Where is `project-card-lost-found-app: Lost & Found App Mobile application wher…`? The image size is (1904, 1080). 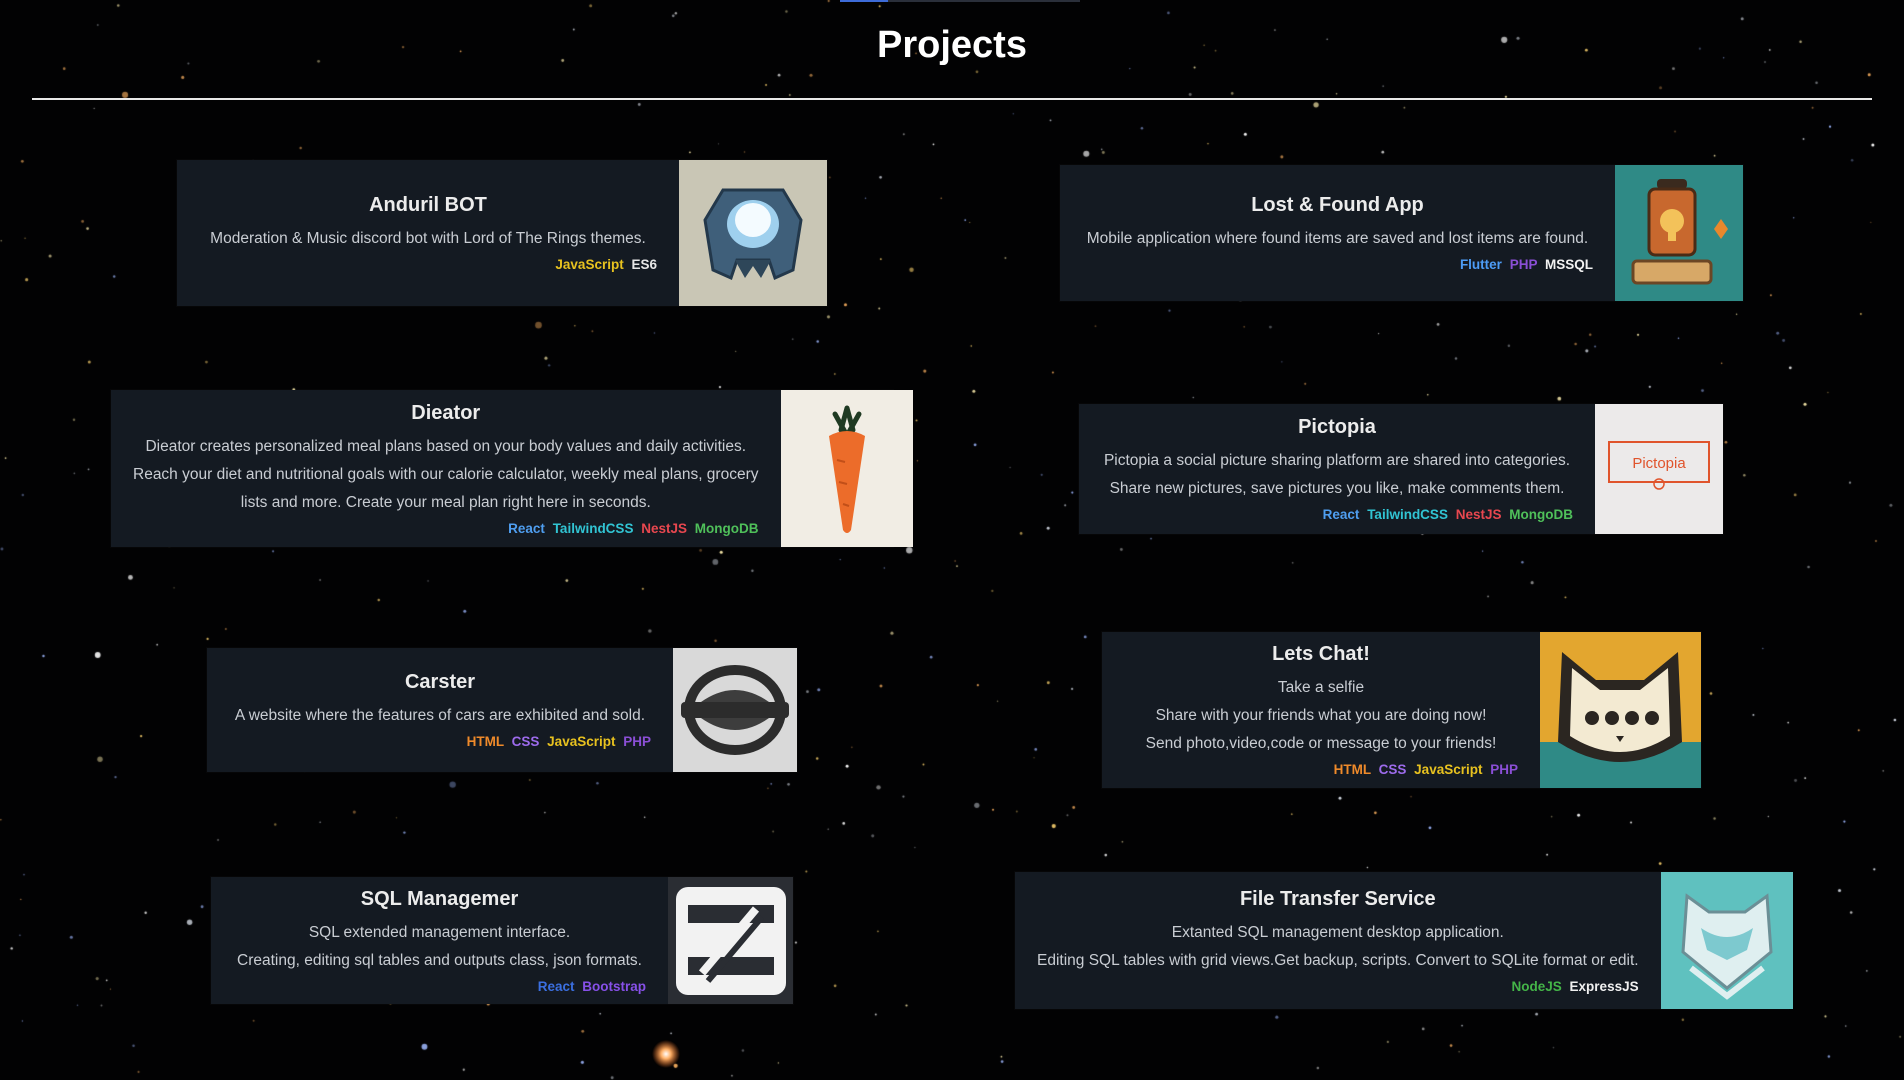 project-card-lost-found-app: Lost & Found App Mobile application wher… is located at coordinates (1401, 233).